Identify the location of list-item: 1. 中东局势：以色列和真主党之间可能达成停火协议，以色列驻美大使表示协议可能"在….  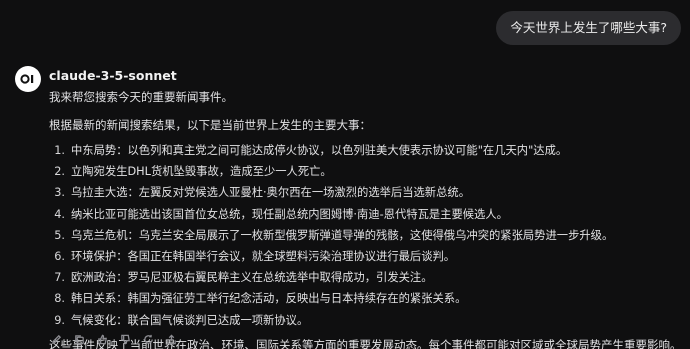
(311, 150).